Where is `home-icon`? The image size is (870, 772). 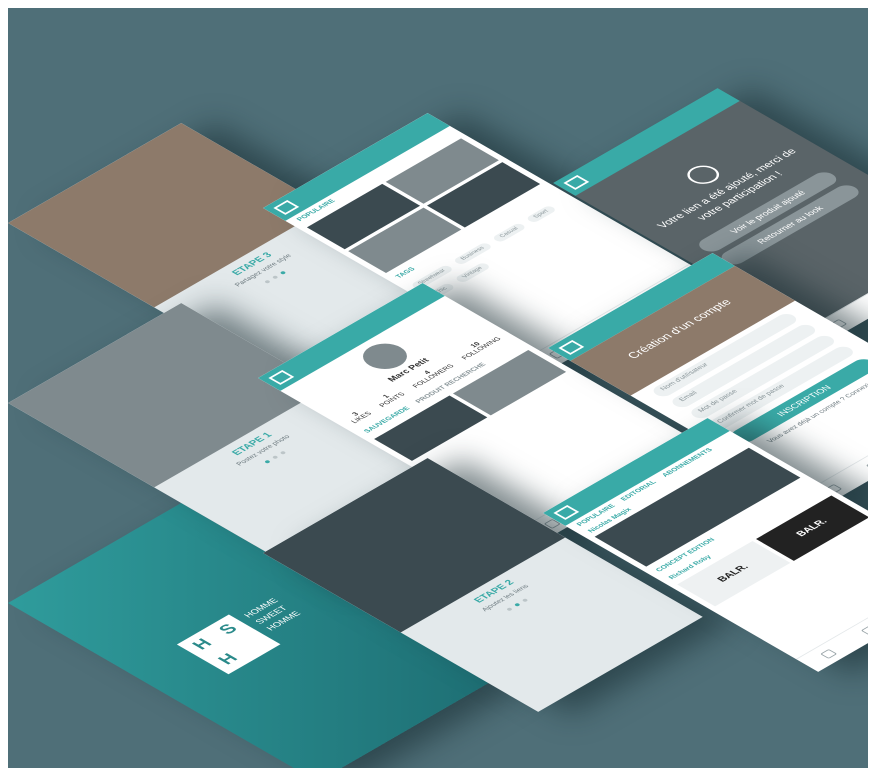 home-icon is located at coordinates (828, 653).